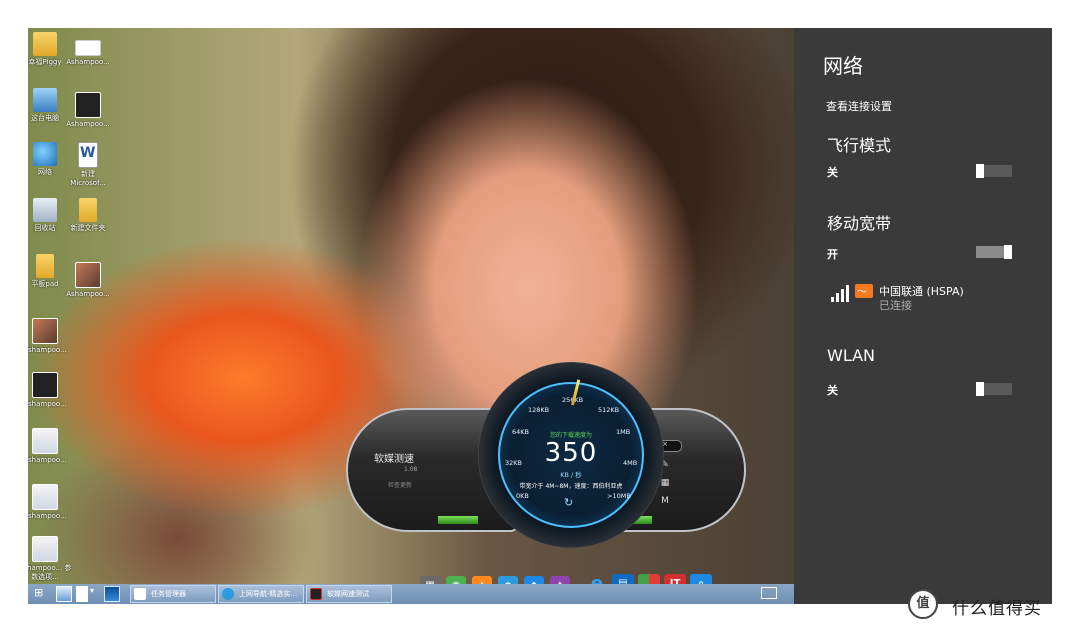  Describe the element at coordinates (168, 594) in the screenshot. I see `taskbar-button-label: 任务管理器` at that location.